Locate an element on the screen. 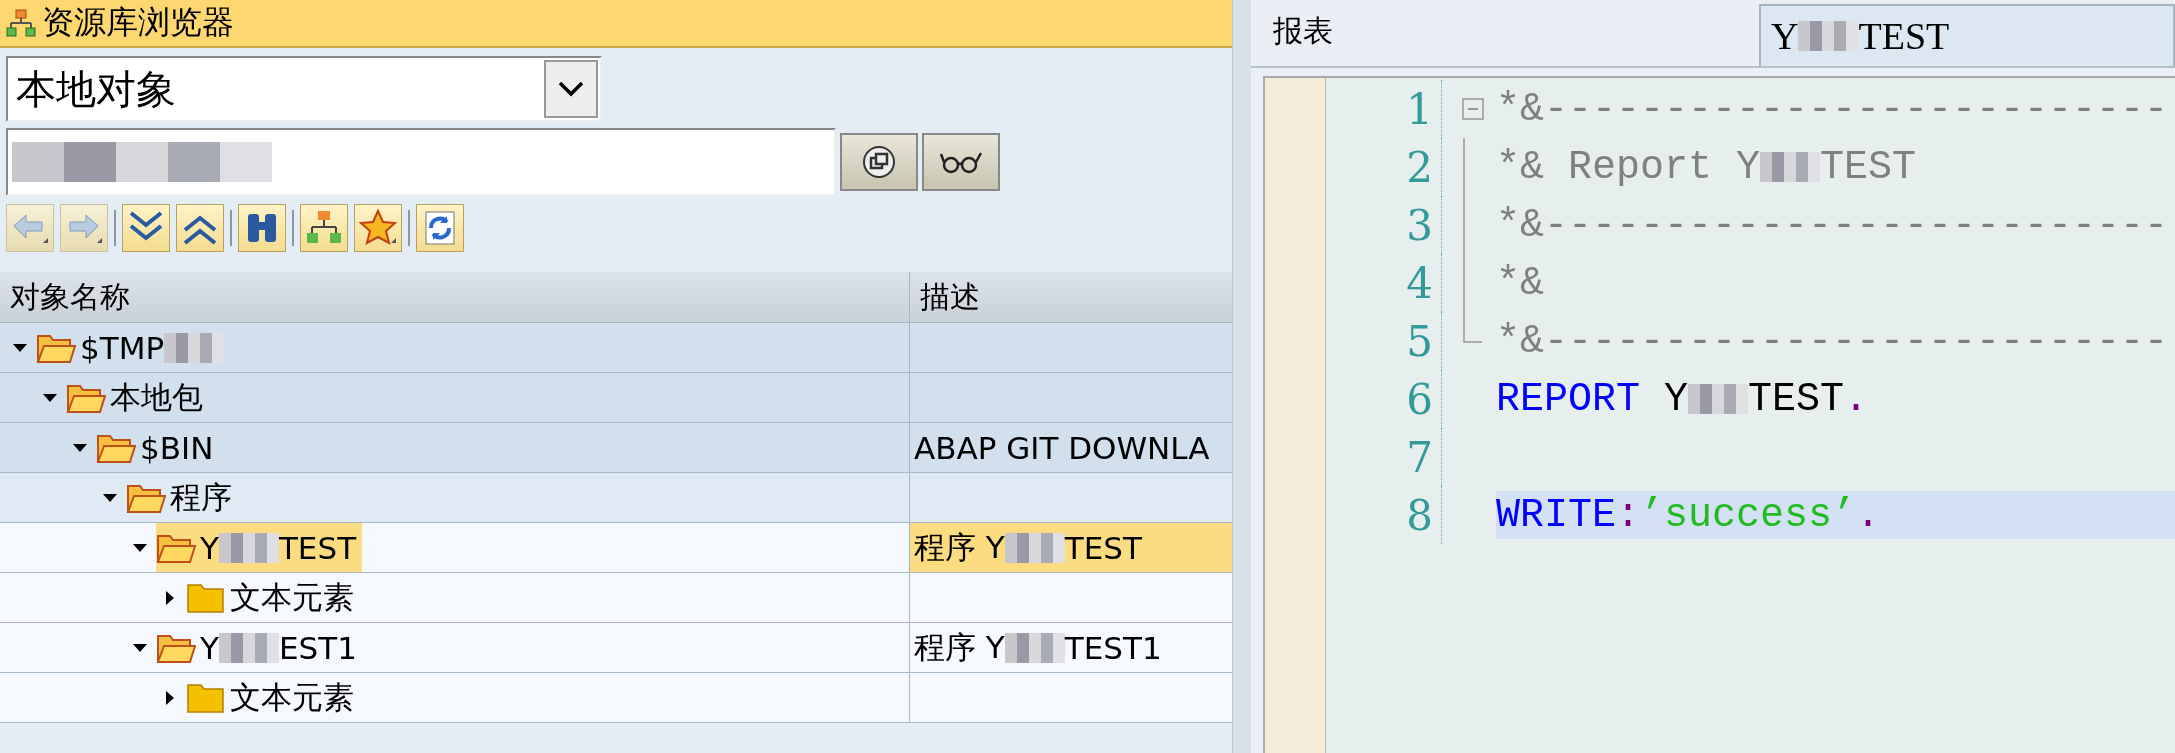 This screenshot has height=753, width=2175. tree-node: Y EST1 is located at coordinates (259, 647).